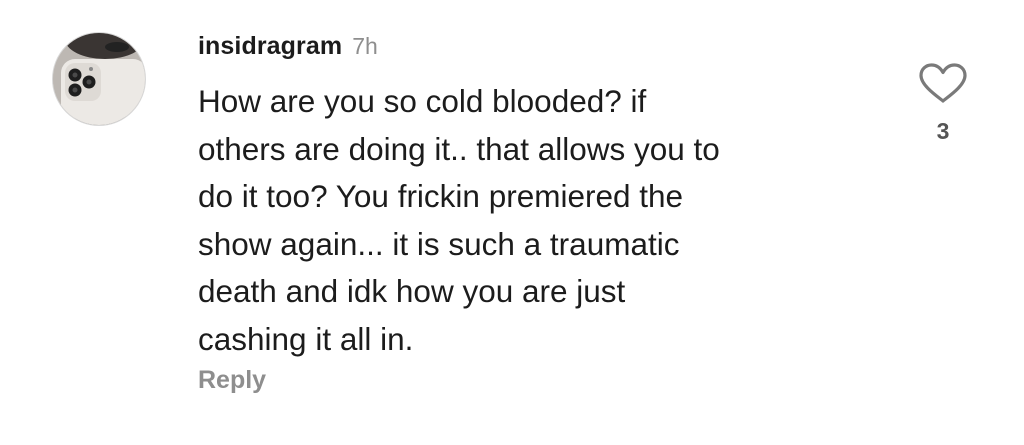 This screenshot has height=445, width=1024. Describe the element at coordinates (459, 148) in the screenshot. I see `comment-line: others are doing it.. that allows you to` at that location.